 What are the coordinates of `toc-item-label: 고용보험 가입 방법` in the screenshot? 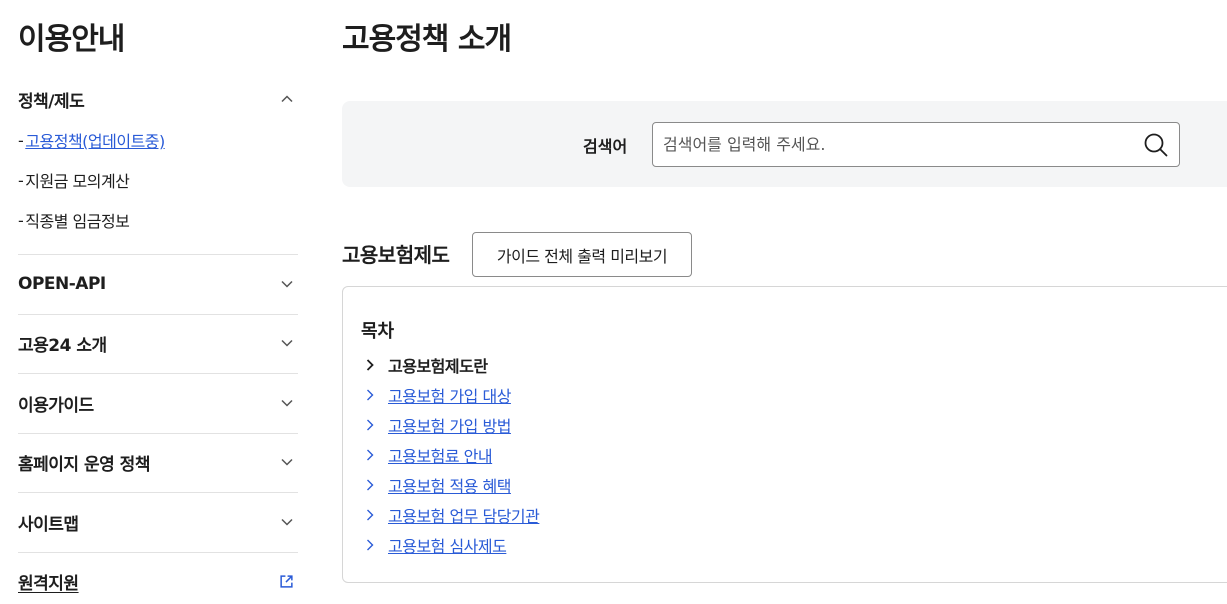 It's located at (449, 426).